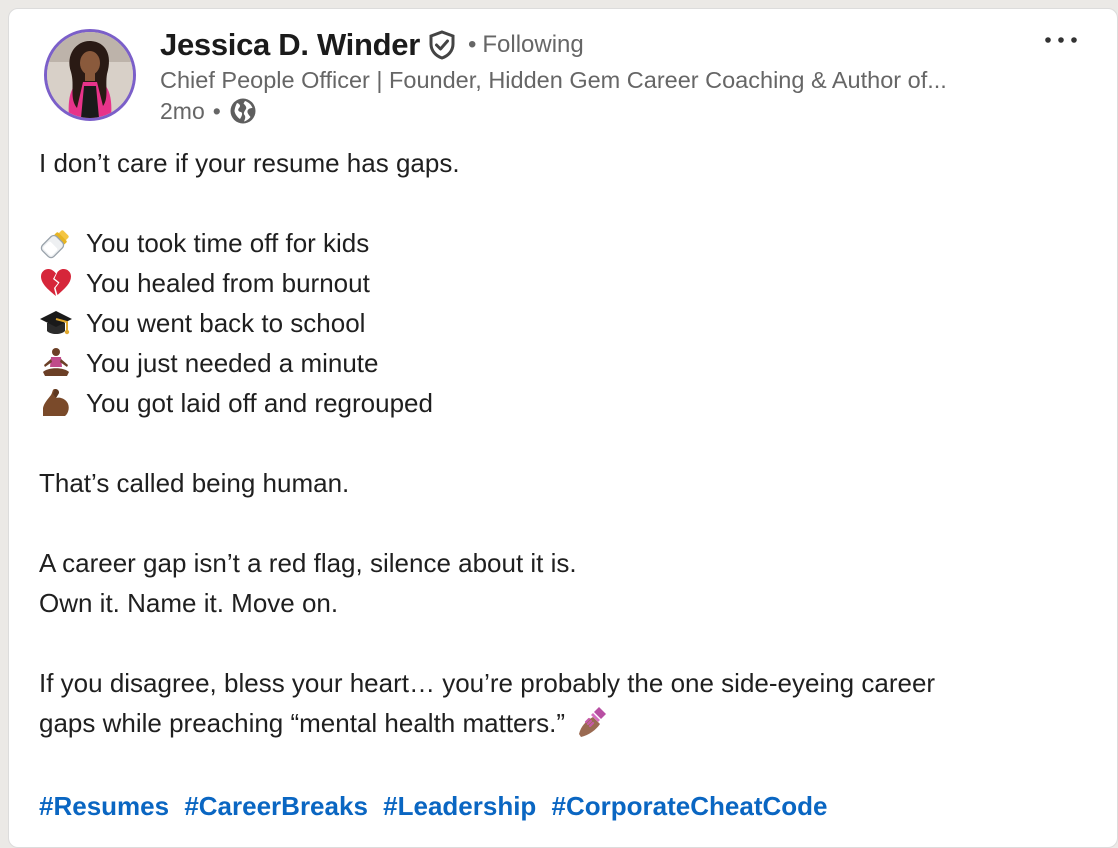  I want to click on list-item: You healed from burnout, so click(564, 283).